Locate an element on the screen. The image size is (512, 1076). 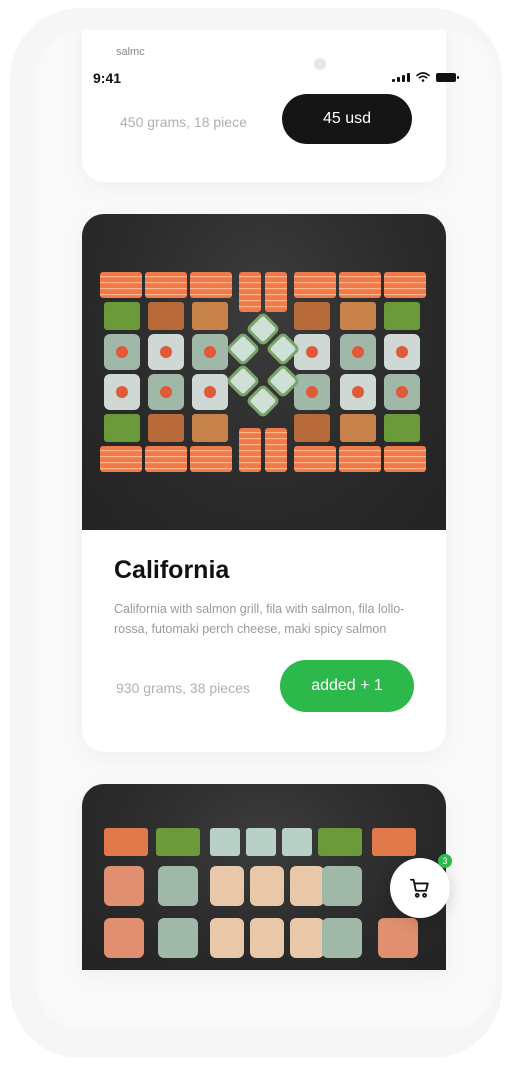
battery-icon is located at coordinates (447, 77).